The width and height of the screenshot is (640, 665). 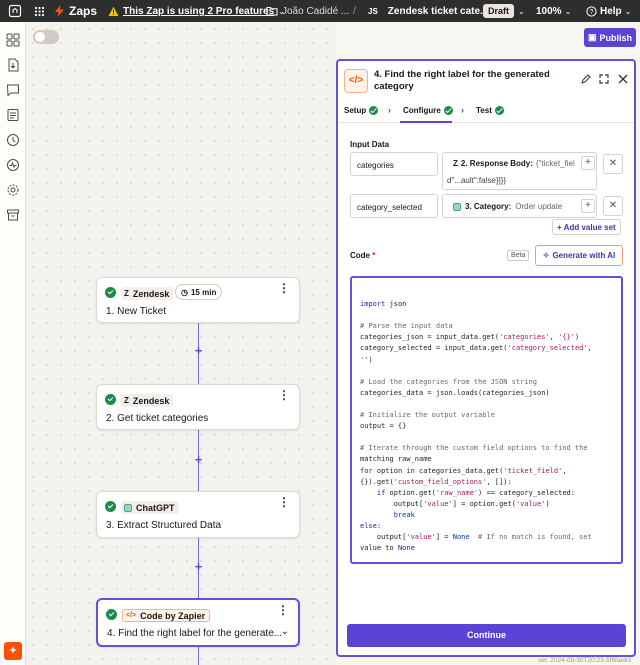 What do you see at coordinates (13, 115) in the screenshot?
I see `notes-icon` at bounding box center [13, 115].